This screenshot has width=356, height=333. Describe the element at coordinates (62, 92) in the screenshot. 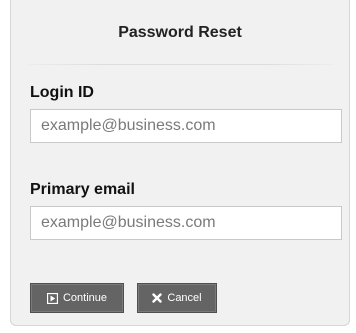

I see `login-id-label: Login ID` at that location.